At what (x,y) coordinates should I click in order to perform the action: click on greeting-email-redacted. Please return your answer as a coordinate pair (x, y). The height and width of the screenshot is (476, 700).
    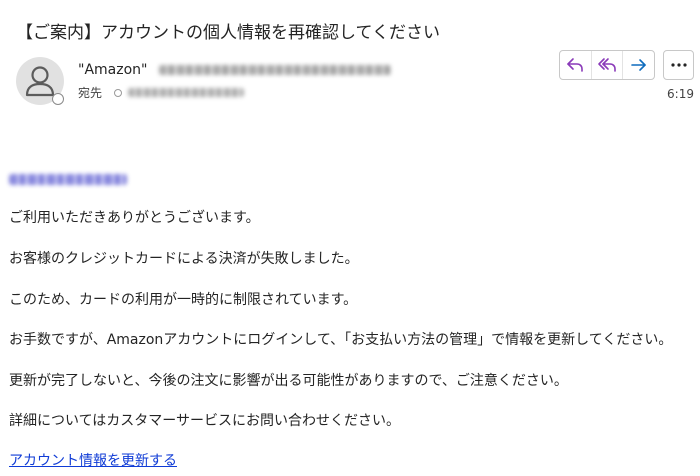
    Looking at the image, I should click on (68, 179).